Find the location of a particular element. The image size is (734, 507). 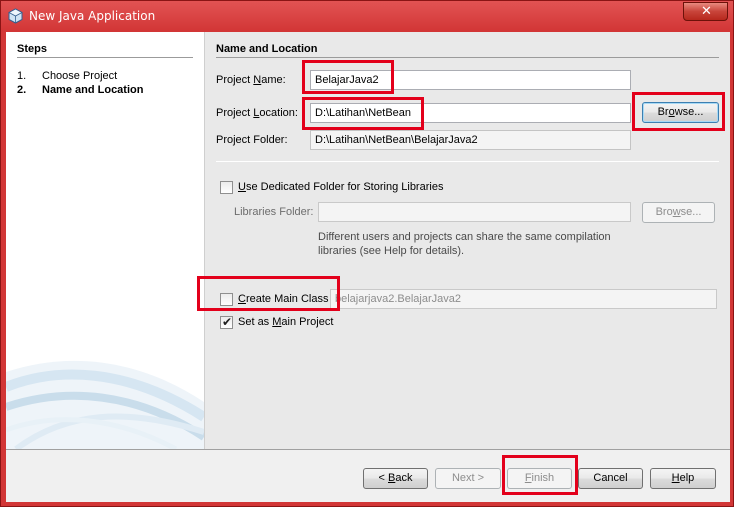

netbeans-cube-icon is located at coordinates (15, 16).